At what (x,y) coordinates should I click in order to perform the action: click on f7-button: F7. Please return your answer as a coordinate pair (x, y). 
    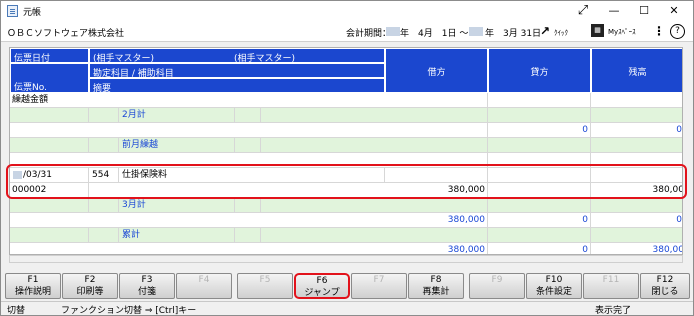
    Looking at the image, I should click on (379, 286).